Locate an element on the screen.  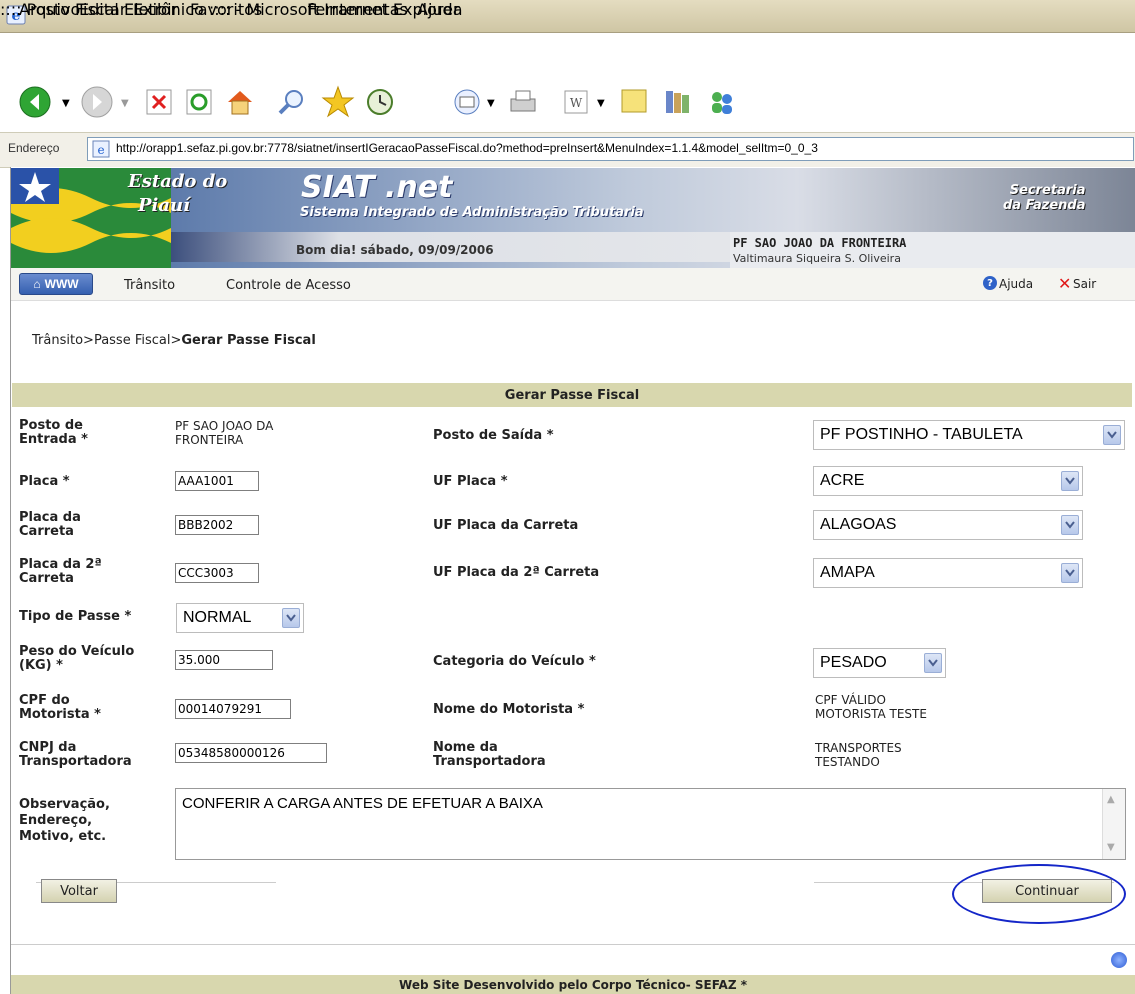
page-icon: e is located at coordinates (101, 149).